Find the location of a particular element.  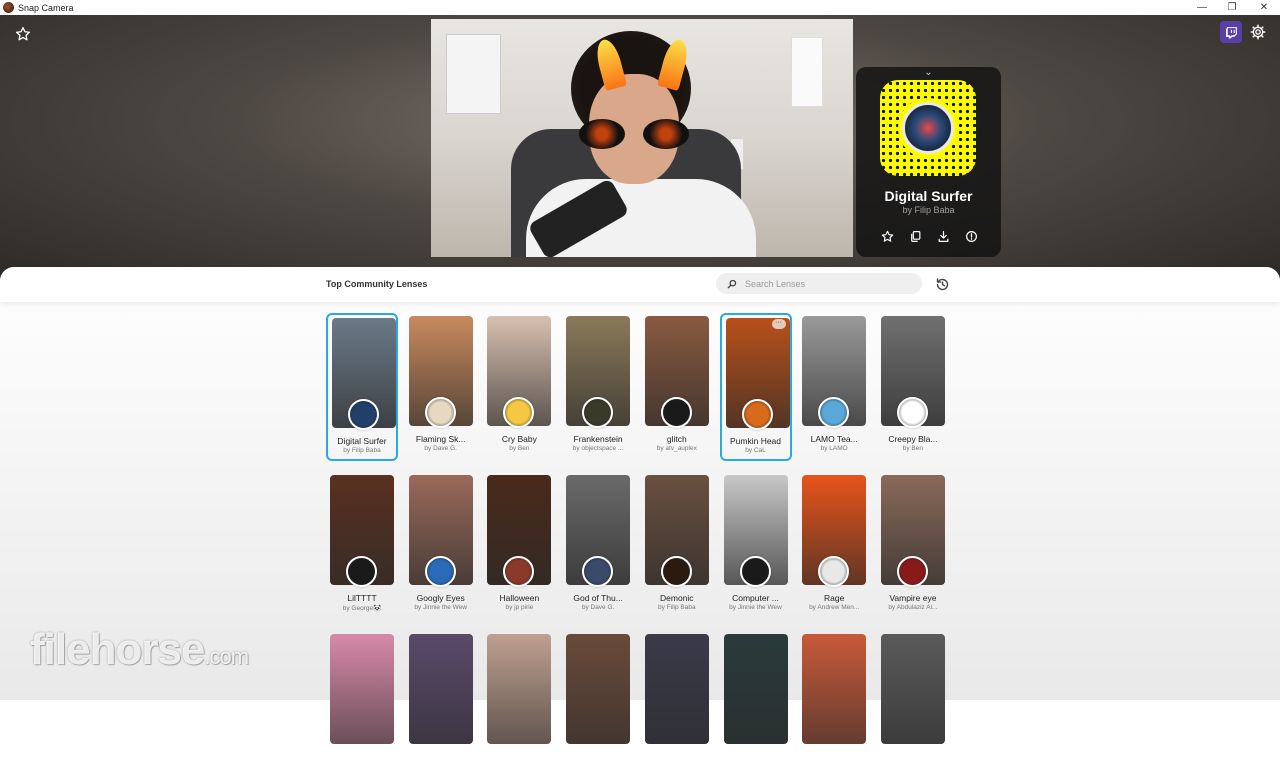

favorites-button is located at coordinates (23, 34).